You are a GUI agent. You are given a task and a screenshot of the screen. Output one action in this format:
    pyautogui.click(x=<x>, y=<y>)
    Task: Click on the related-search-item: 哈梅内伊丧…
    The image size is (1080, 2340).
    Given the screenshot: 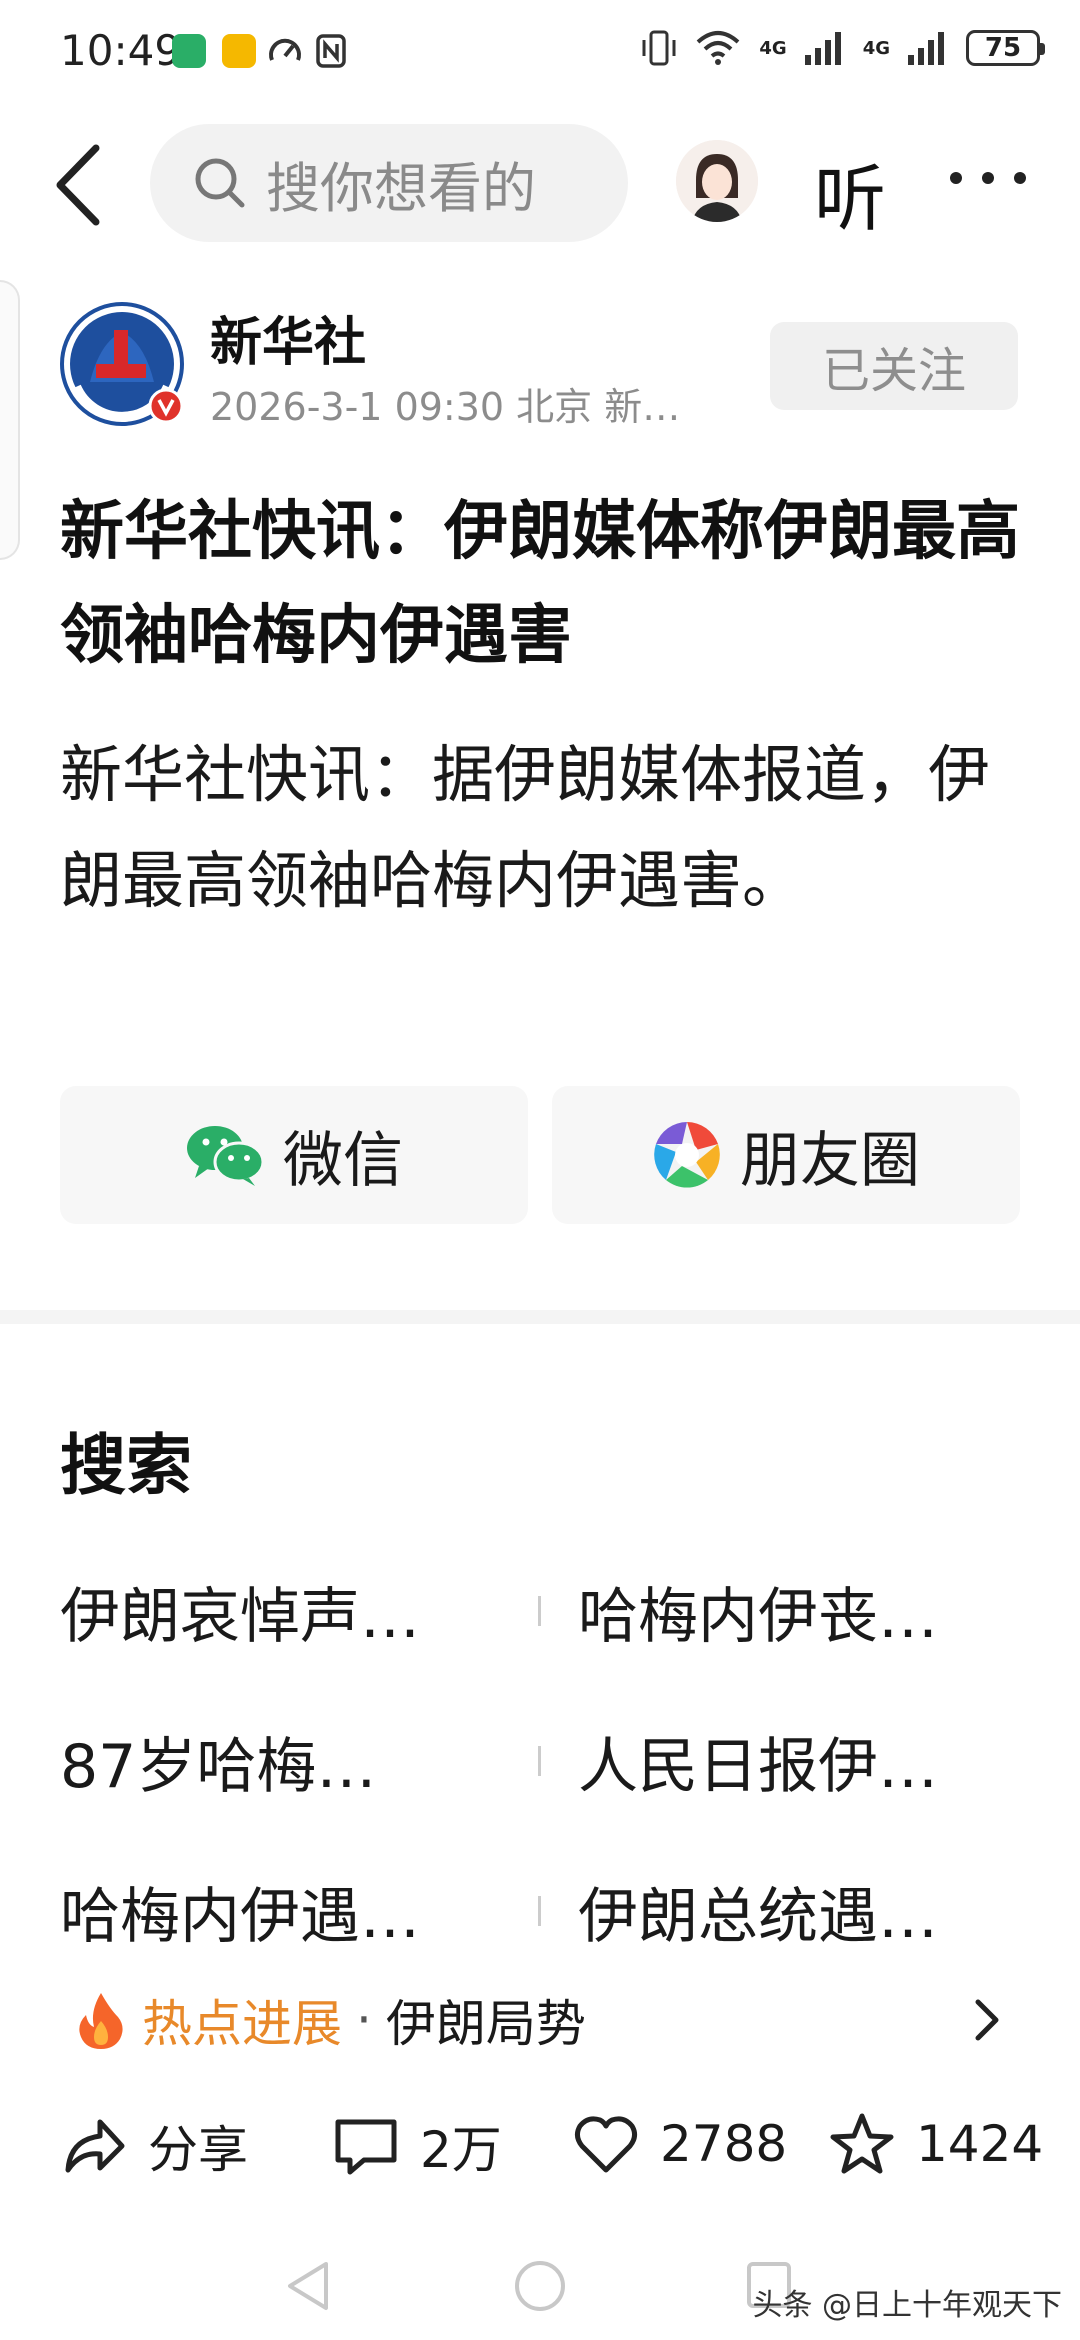 What is the action you would take?
    pyautogui.click(x=758, y=1611)
    